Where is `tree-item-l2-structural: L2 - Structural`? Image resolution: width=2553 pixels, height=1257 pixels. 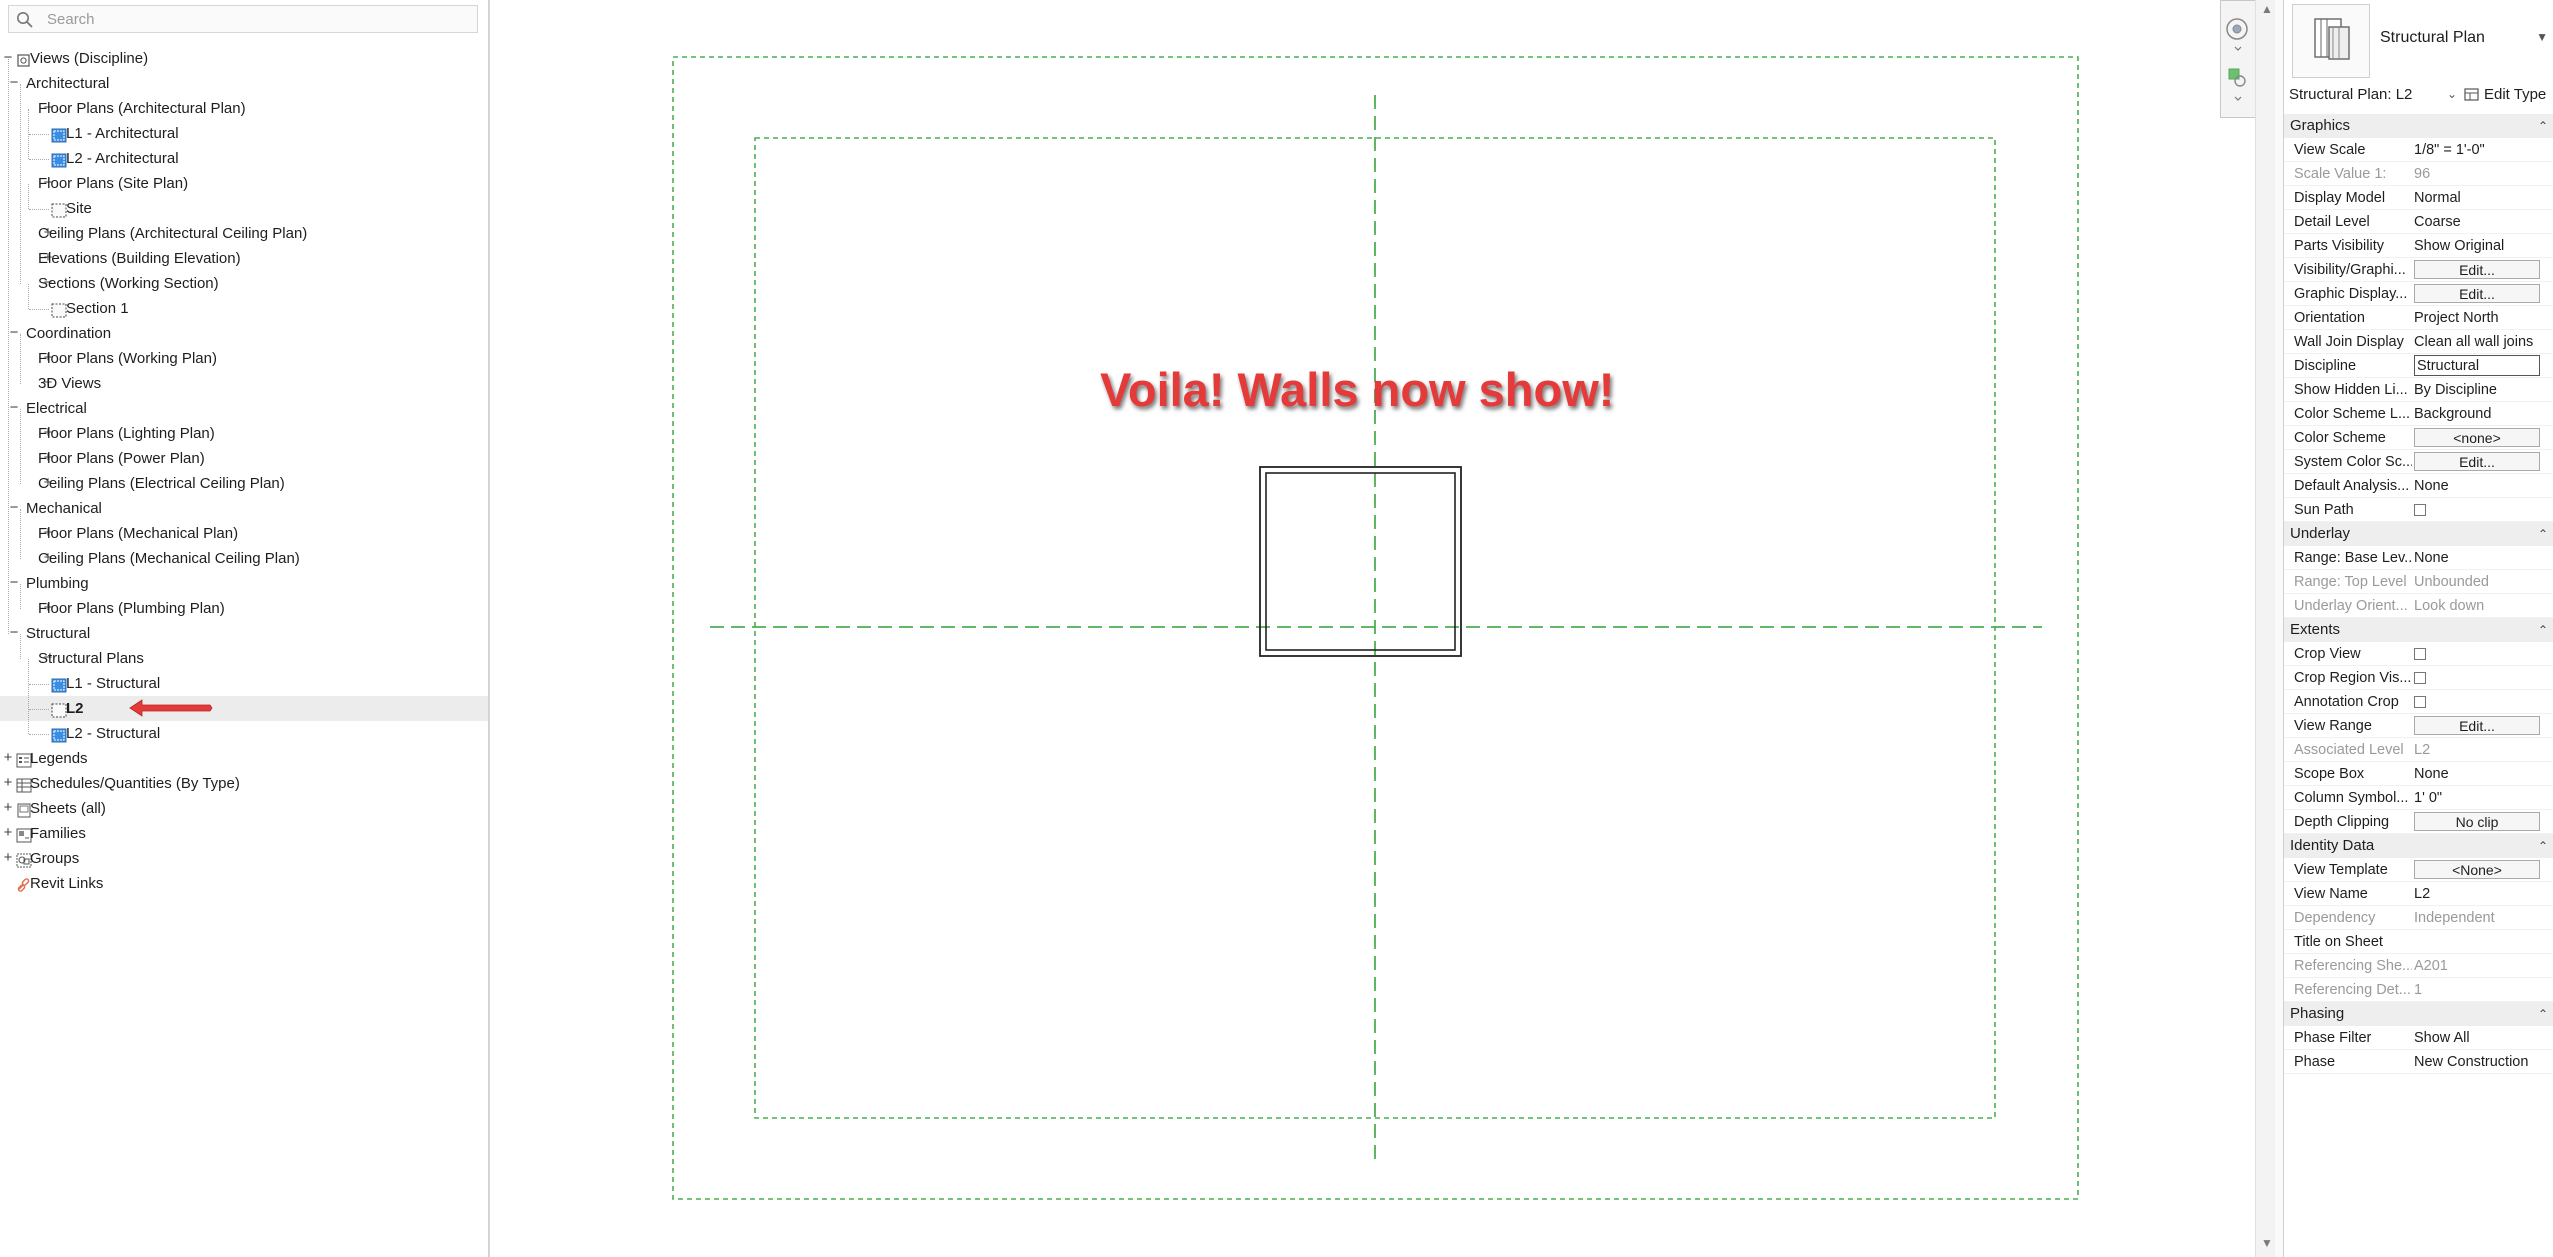
tree-item-l2-structural: L2 - Structural is located at coordinates (244, 733).